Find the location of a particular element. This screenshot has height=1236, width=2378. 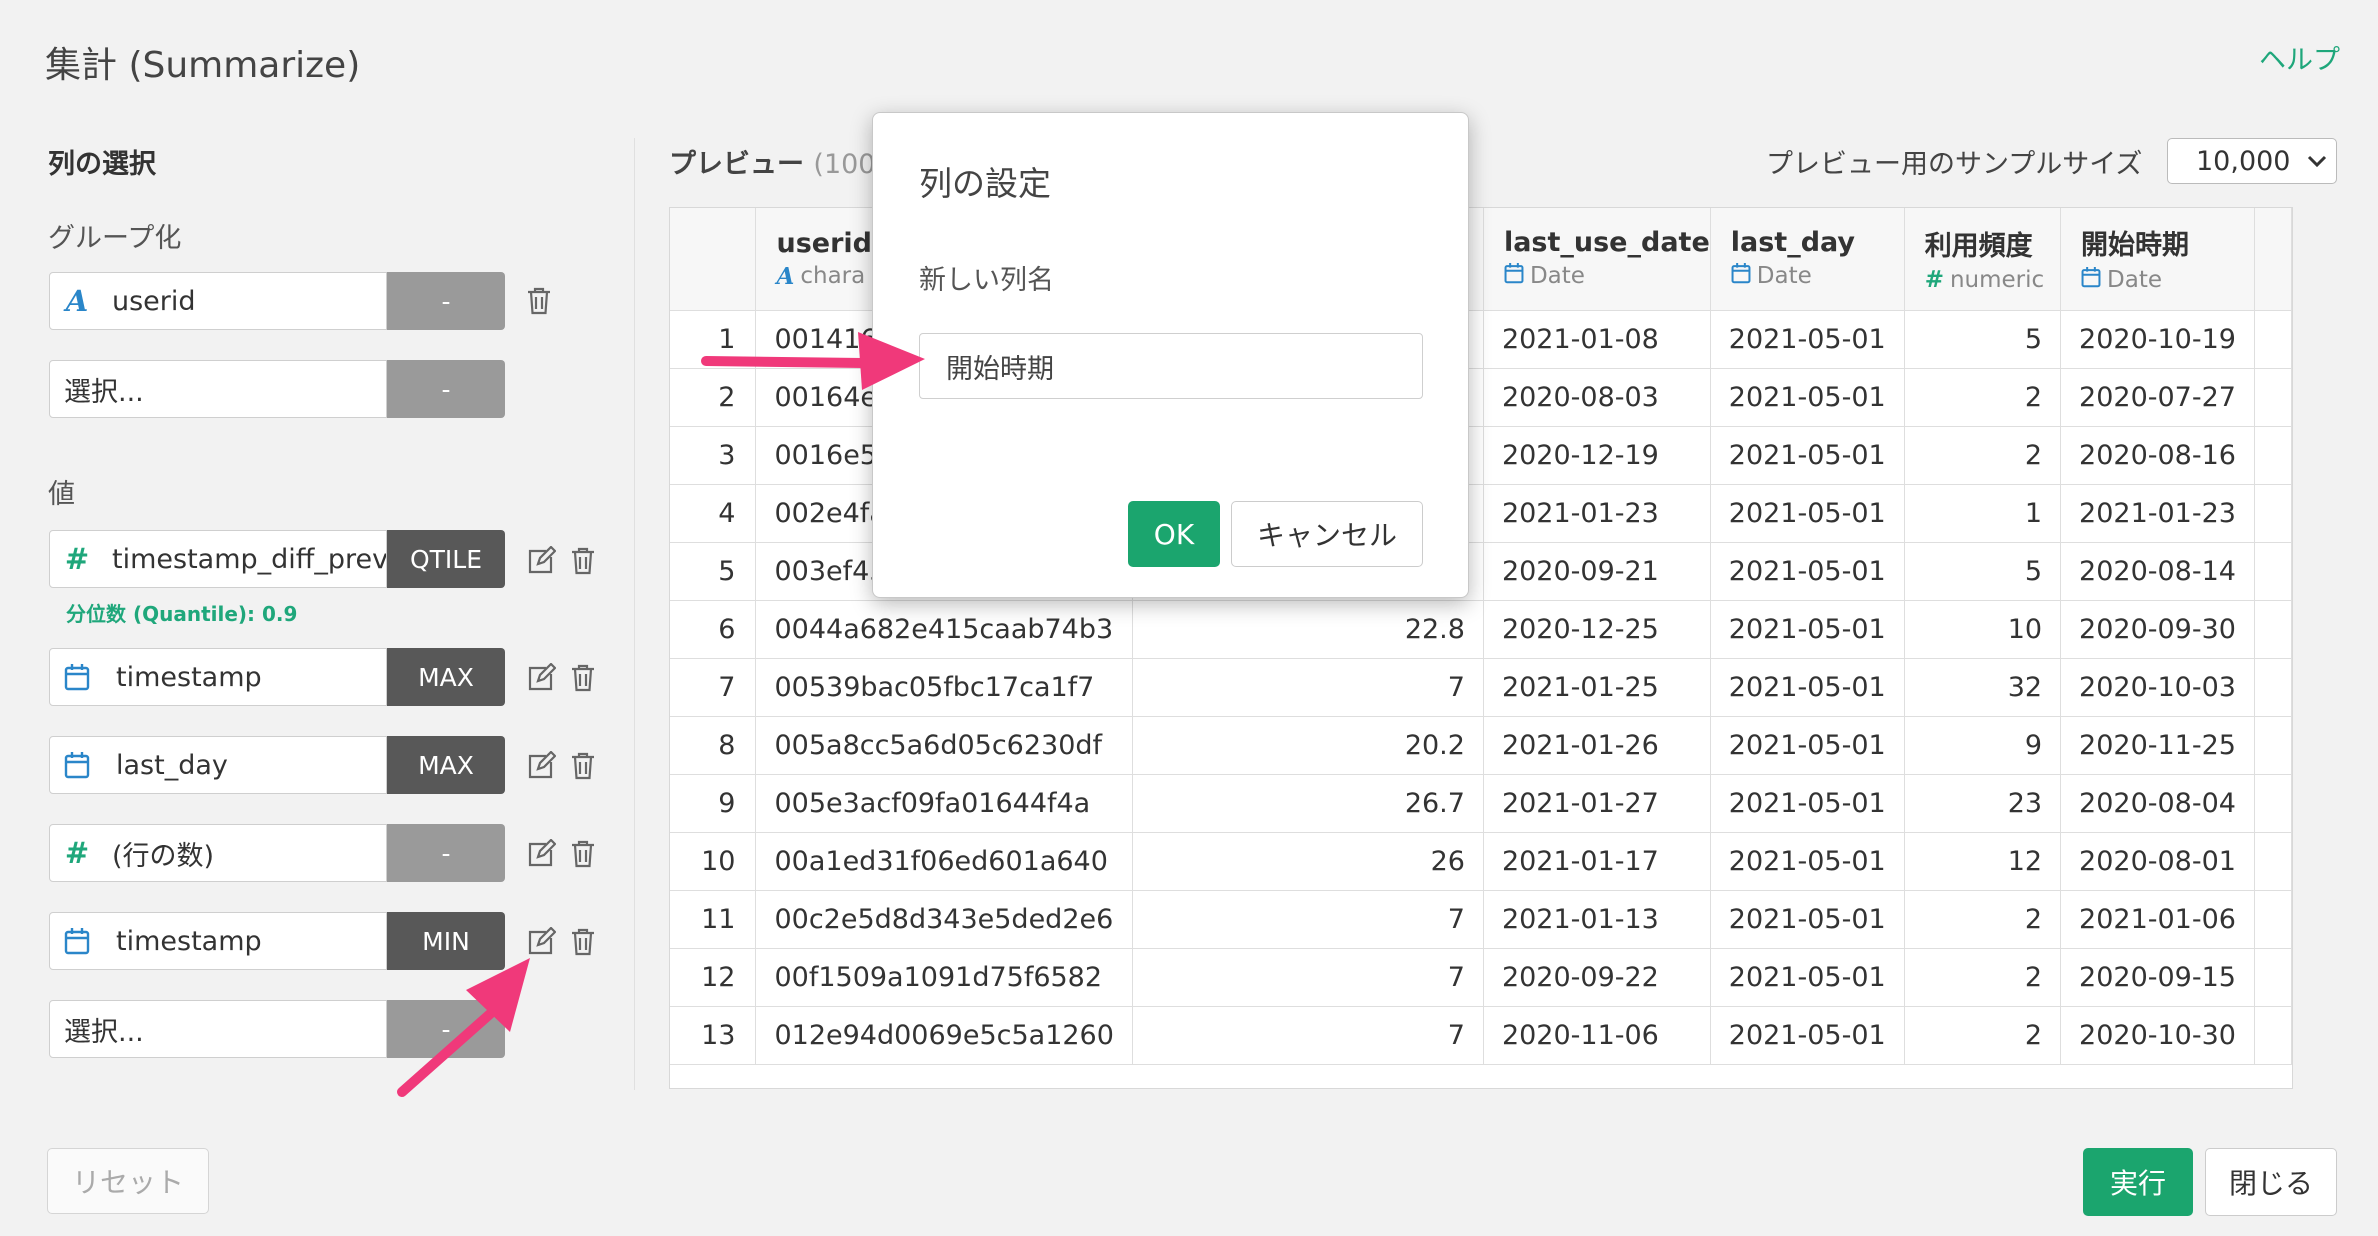

start-period-cell: 2021-01-06 is located at coordinates (2157, 919).